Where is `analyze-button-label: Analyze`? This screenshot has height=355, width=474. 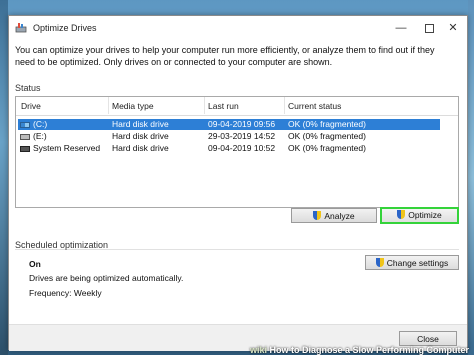 analyze-button-label: Analyze is located at coordinates (339, 216).